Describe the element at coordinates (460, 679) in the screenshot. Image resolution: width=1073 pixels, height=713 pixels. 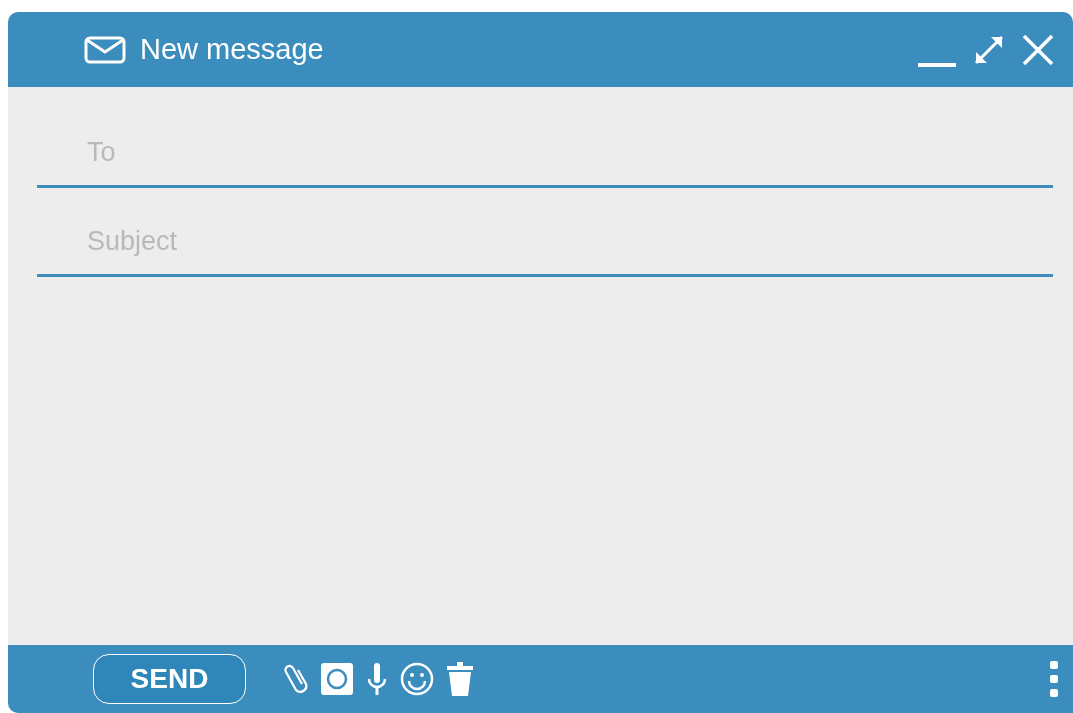
I see `trash-icon` at that location.